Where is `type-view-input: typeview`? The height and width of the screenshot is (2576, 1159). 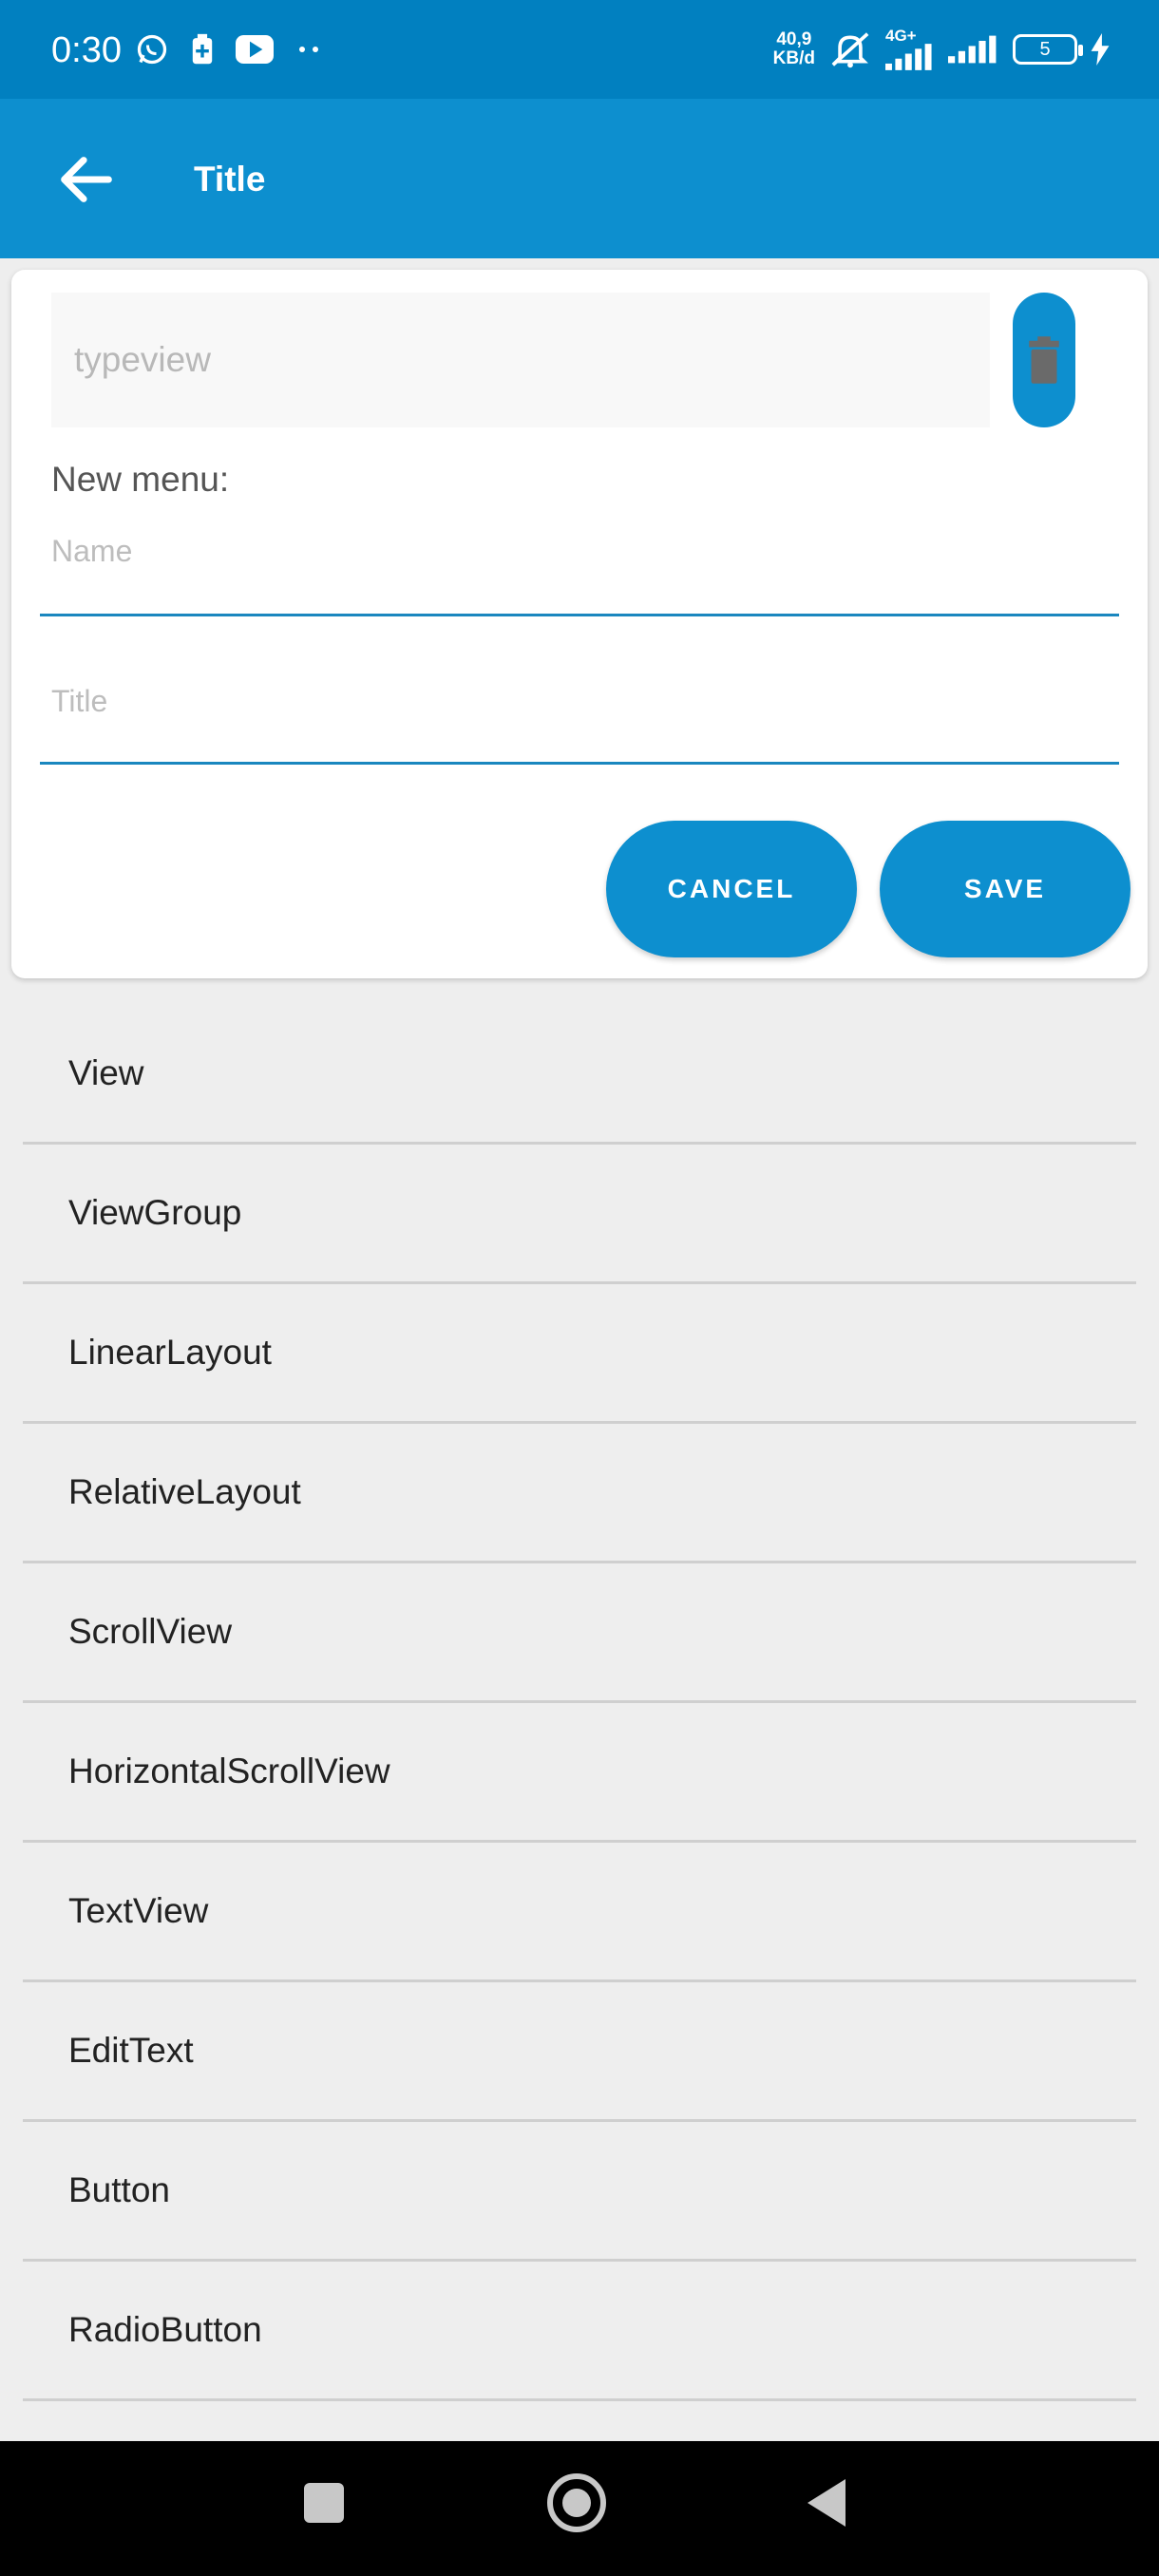
type-view-input: typeview is located at coordinates (520, 360).